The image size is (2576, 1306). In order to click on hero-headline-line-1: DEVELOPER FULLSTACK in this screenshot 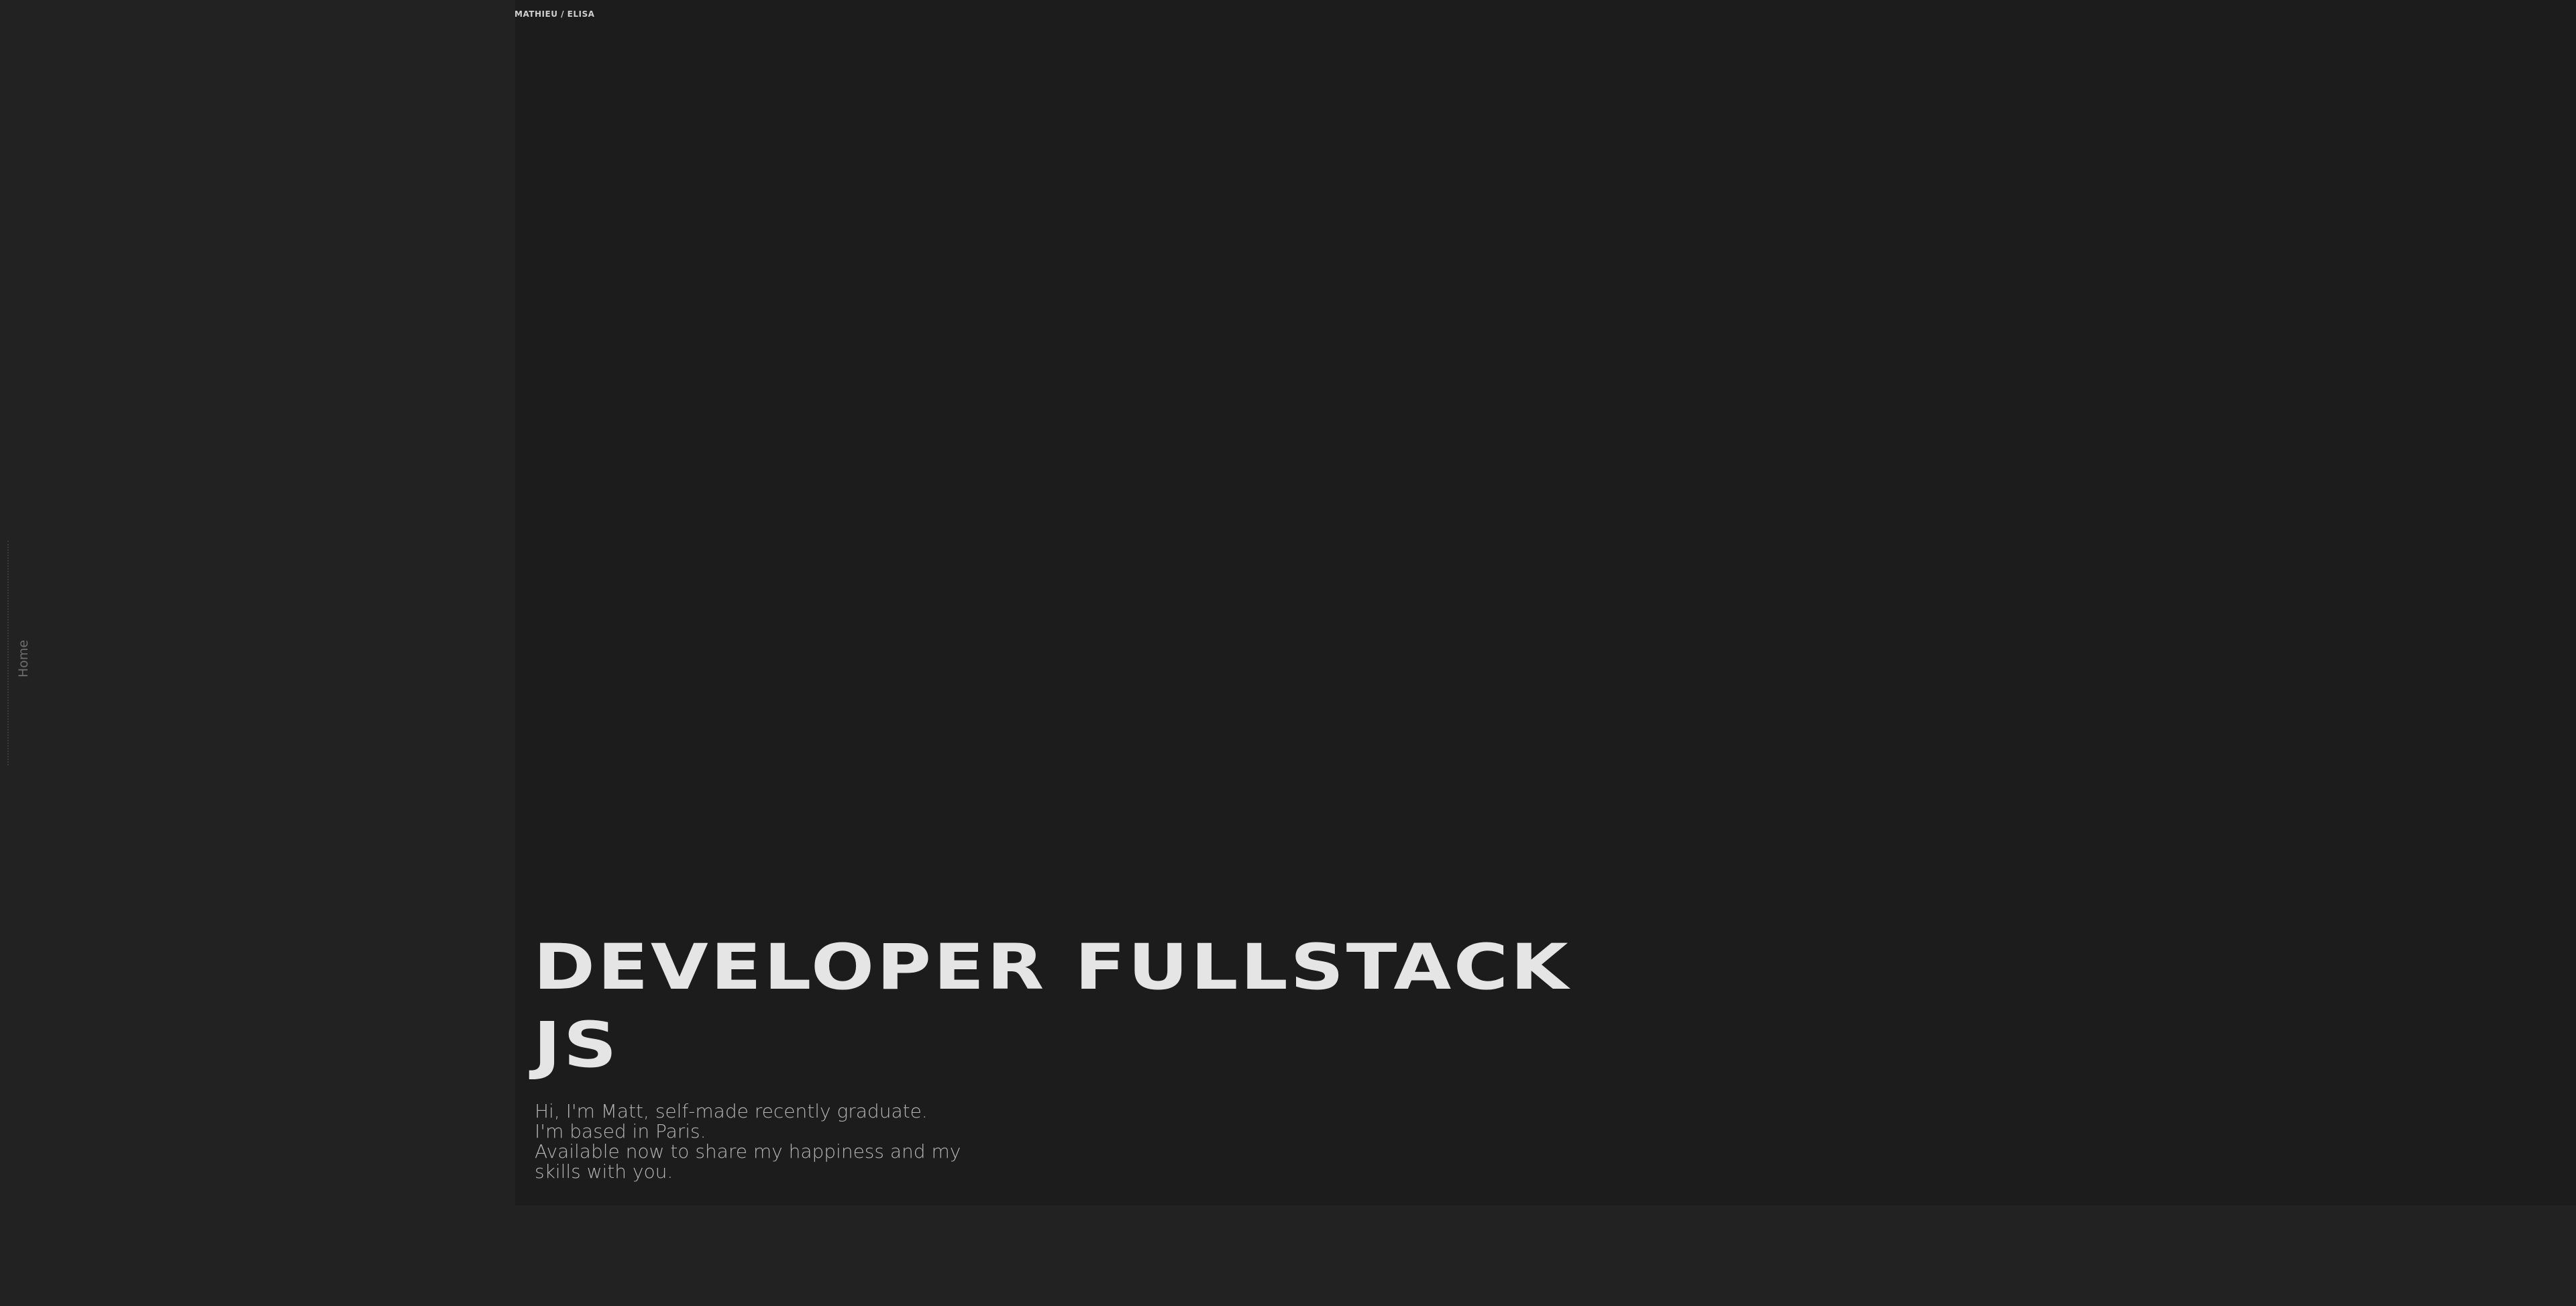, I will do `click(1052, 967)`.